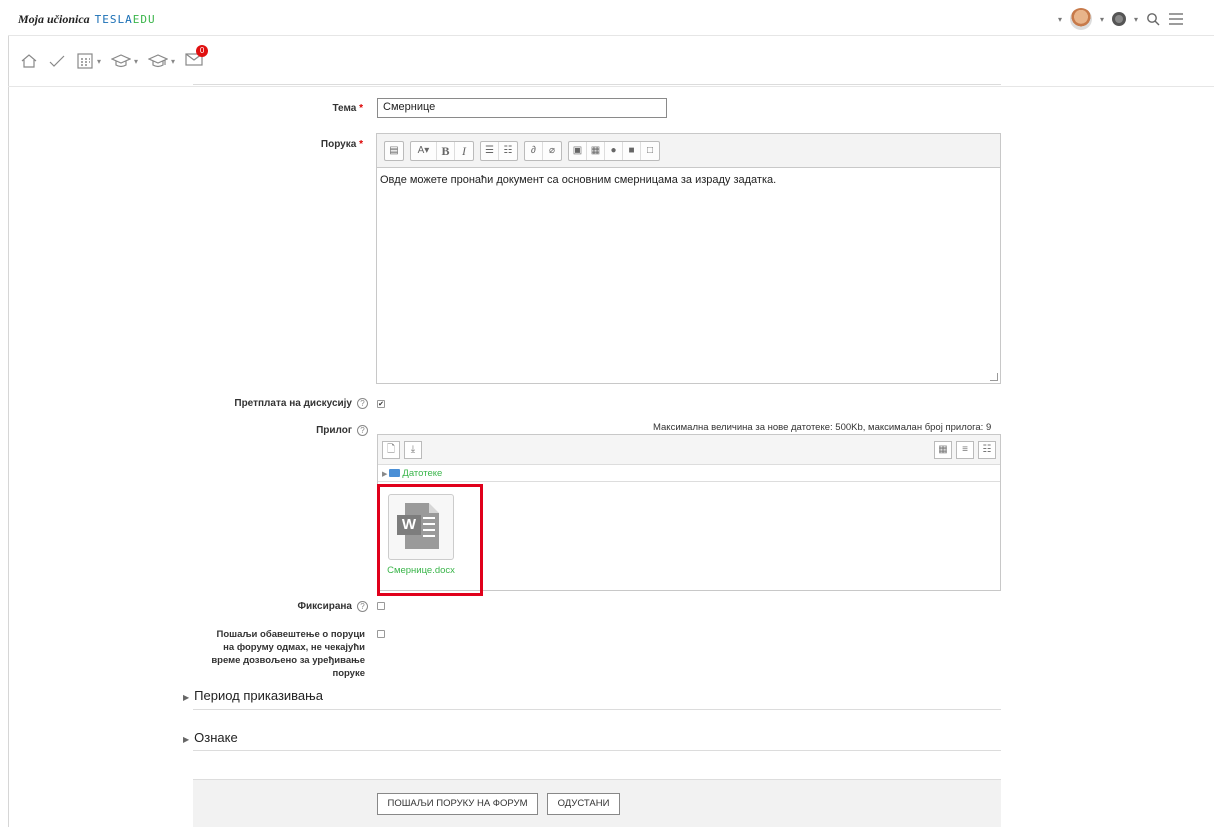  What do you see at coordinates (57, 61) in the screenshot?
I see `check-icon` at bounding box center [57, 61].